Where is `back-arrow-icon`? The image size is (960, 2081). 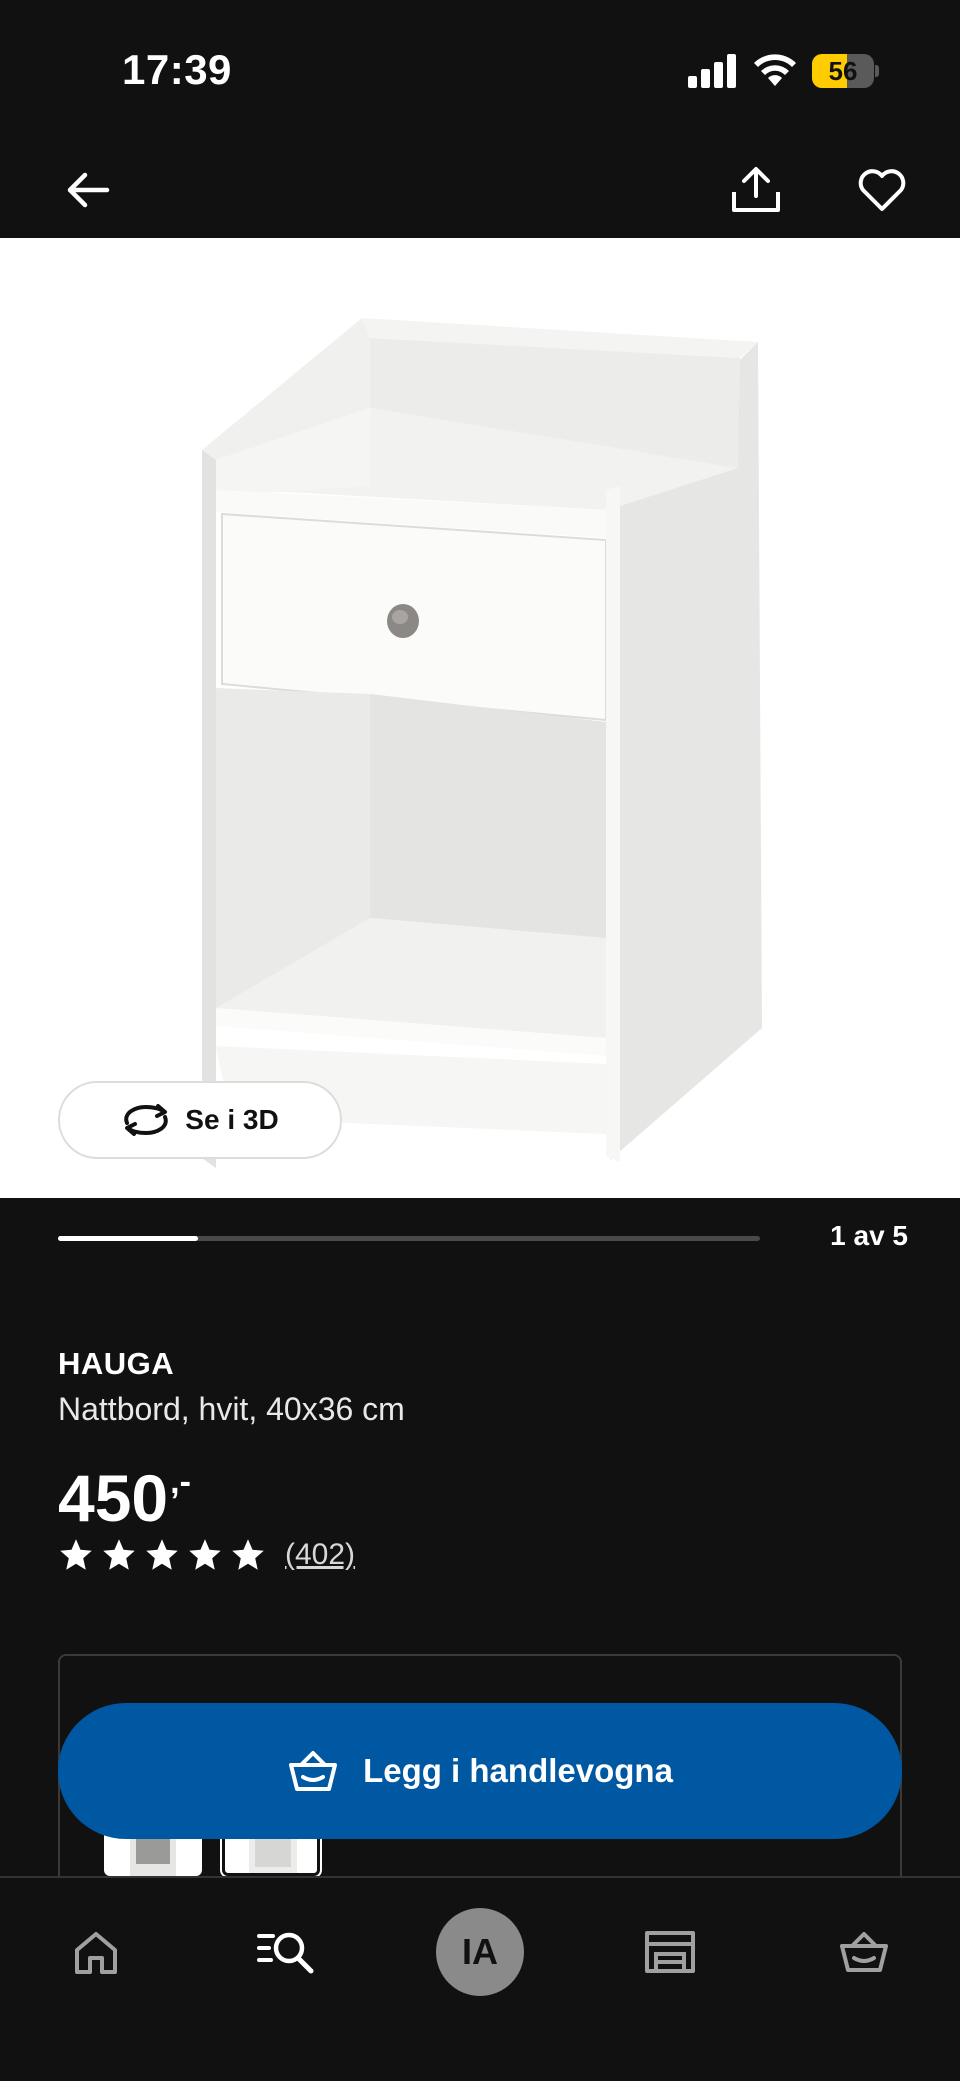 back-arrow-icon is located at coordinates (88, 190).